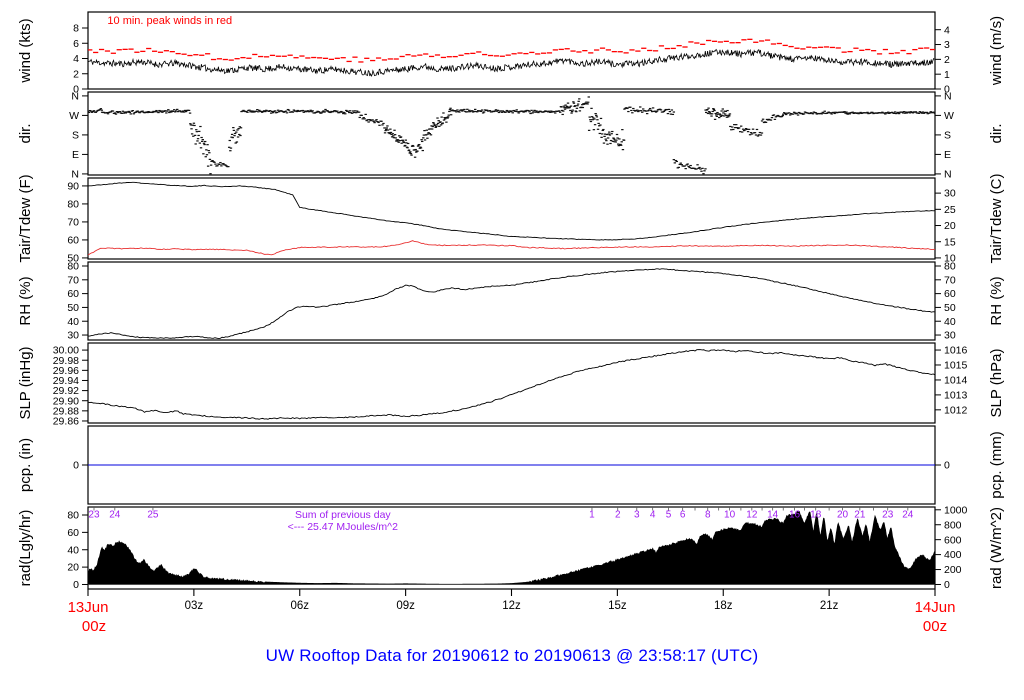 The width and height of the screenshot is (1024, 700). What do you see at coordinates (773, 515) in the screenshot?
I see `svg-text: 14` at bounding box center [773, 515].